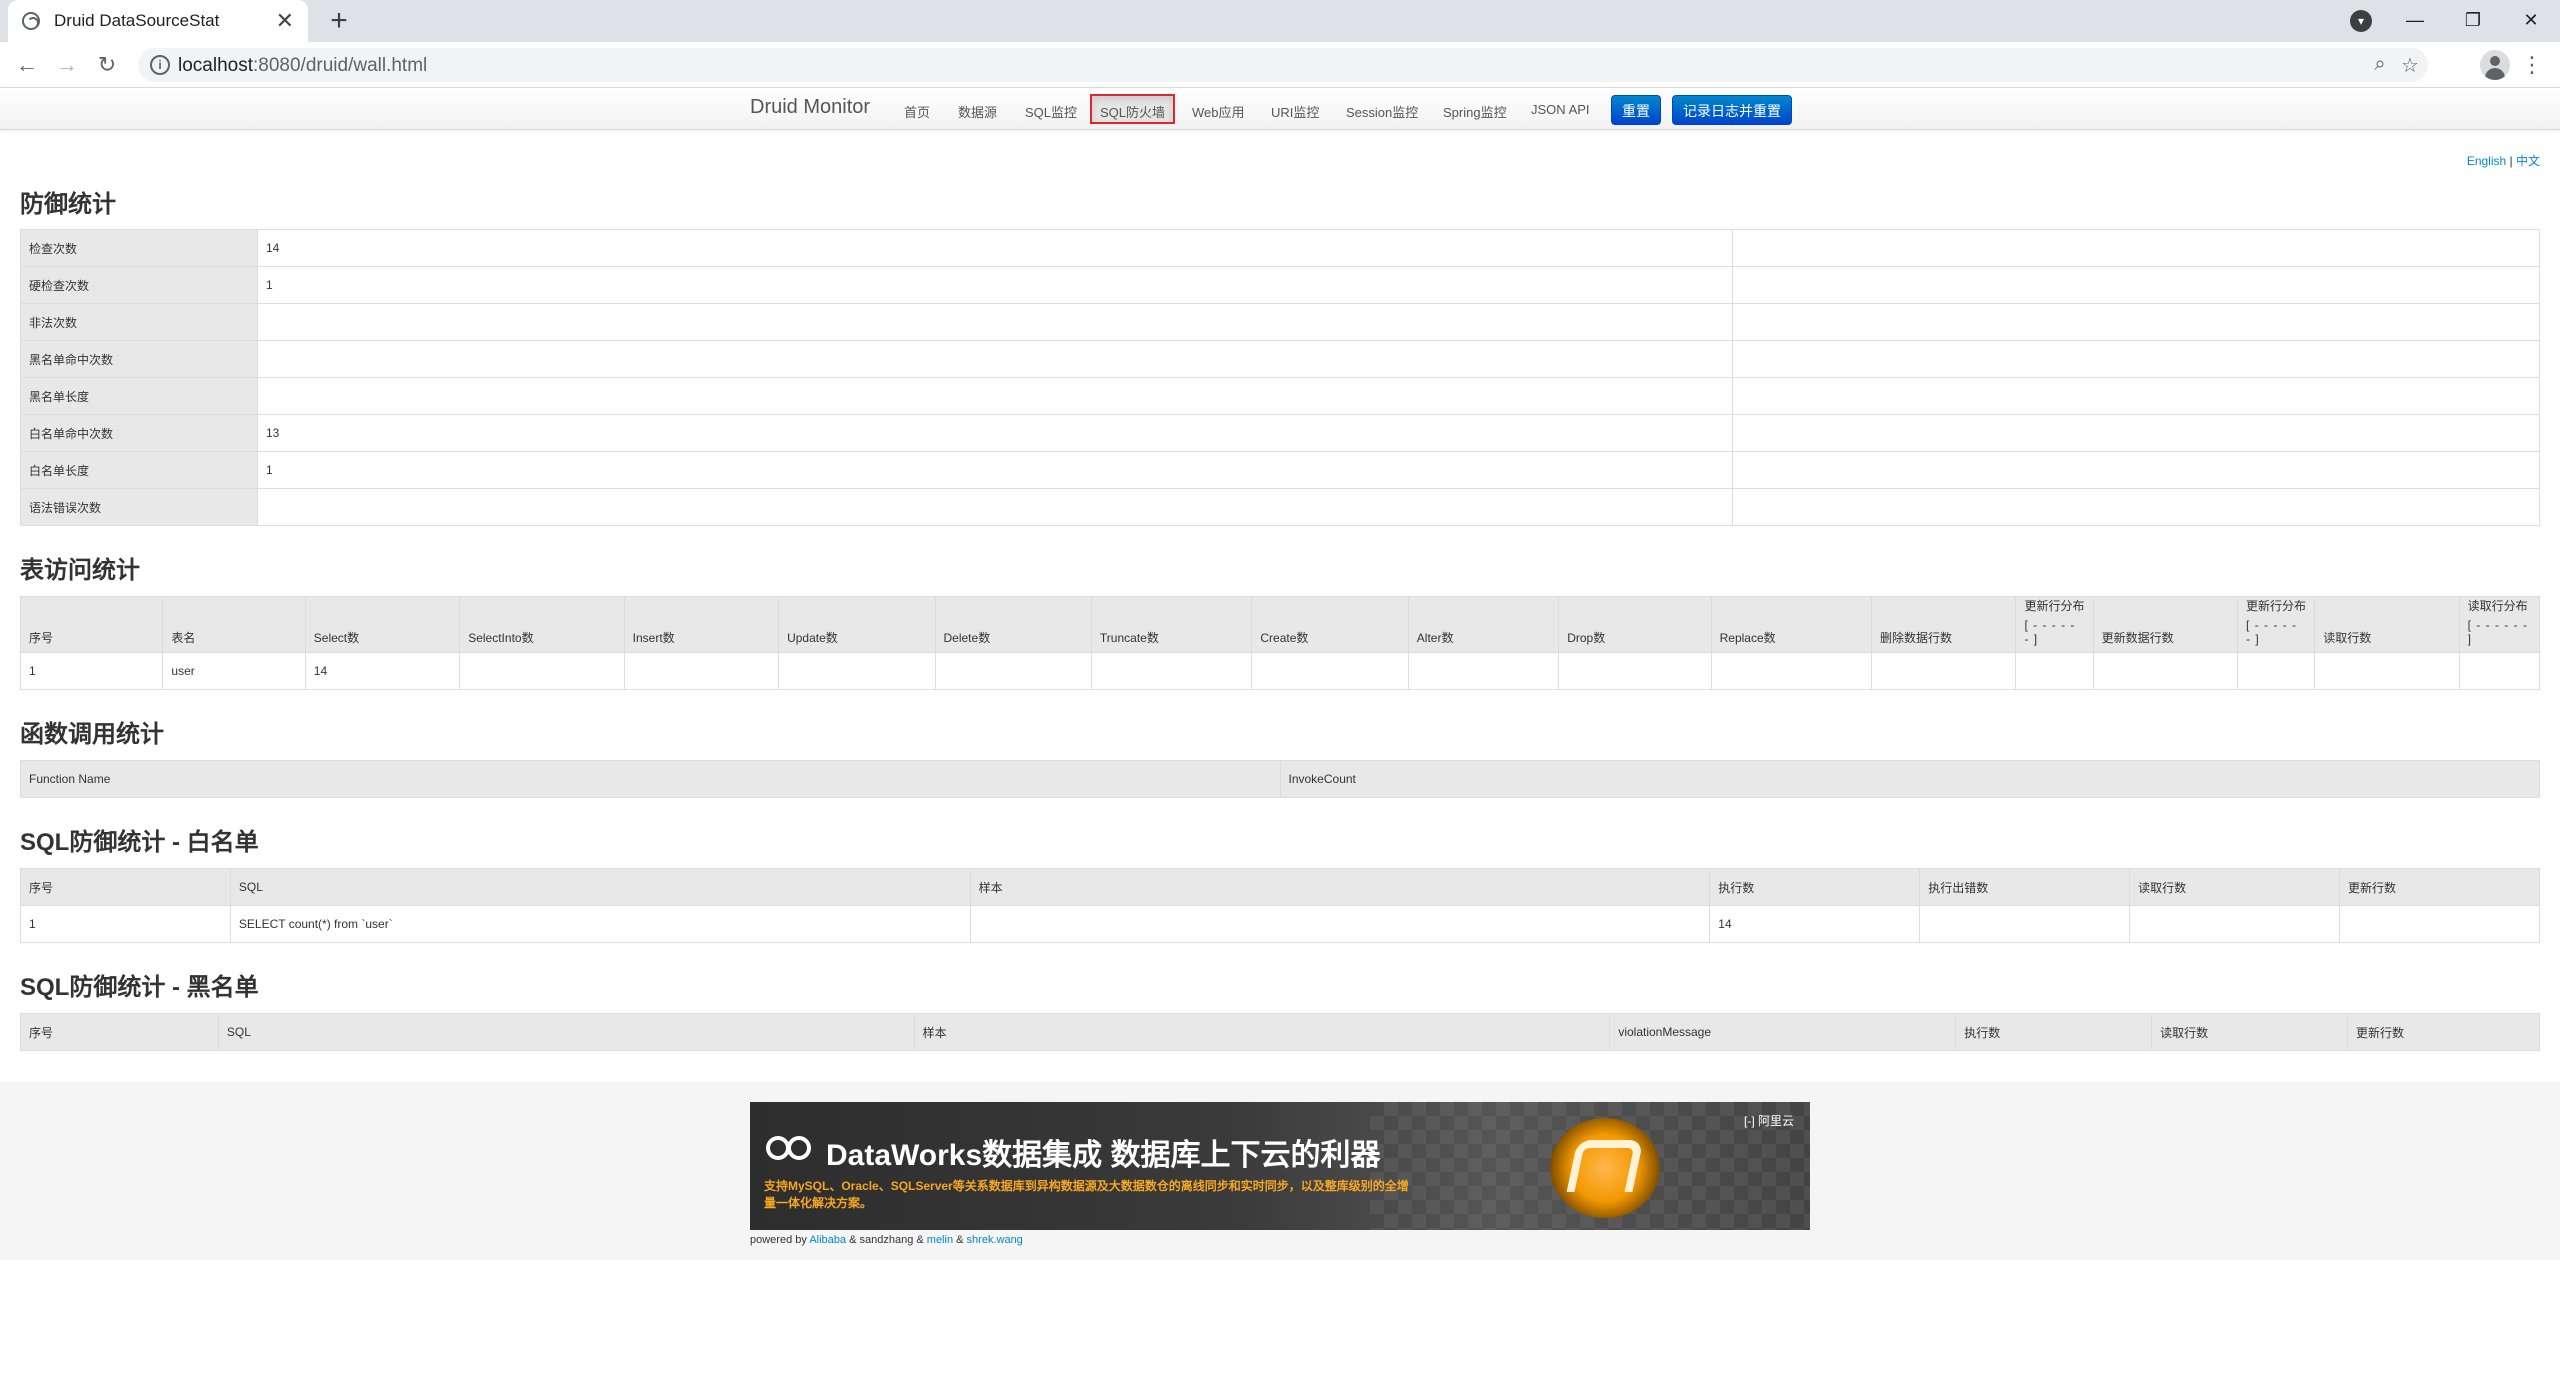 This screenshot has height=1390, width=2560. Describe the element at coordinates (2410, 65) in the screenshot. I see `bookmark-star-icon: ☆` at that location.